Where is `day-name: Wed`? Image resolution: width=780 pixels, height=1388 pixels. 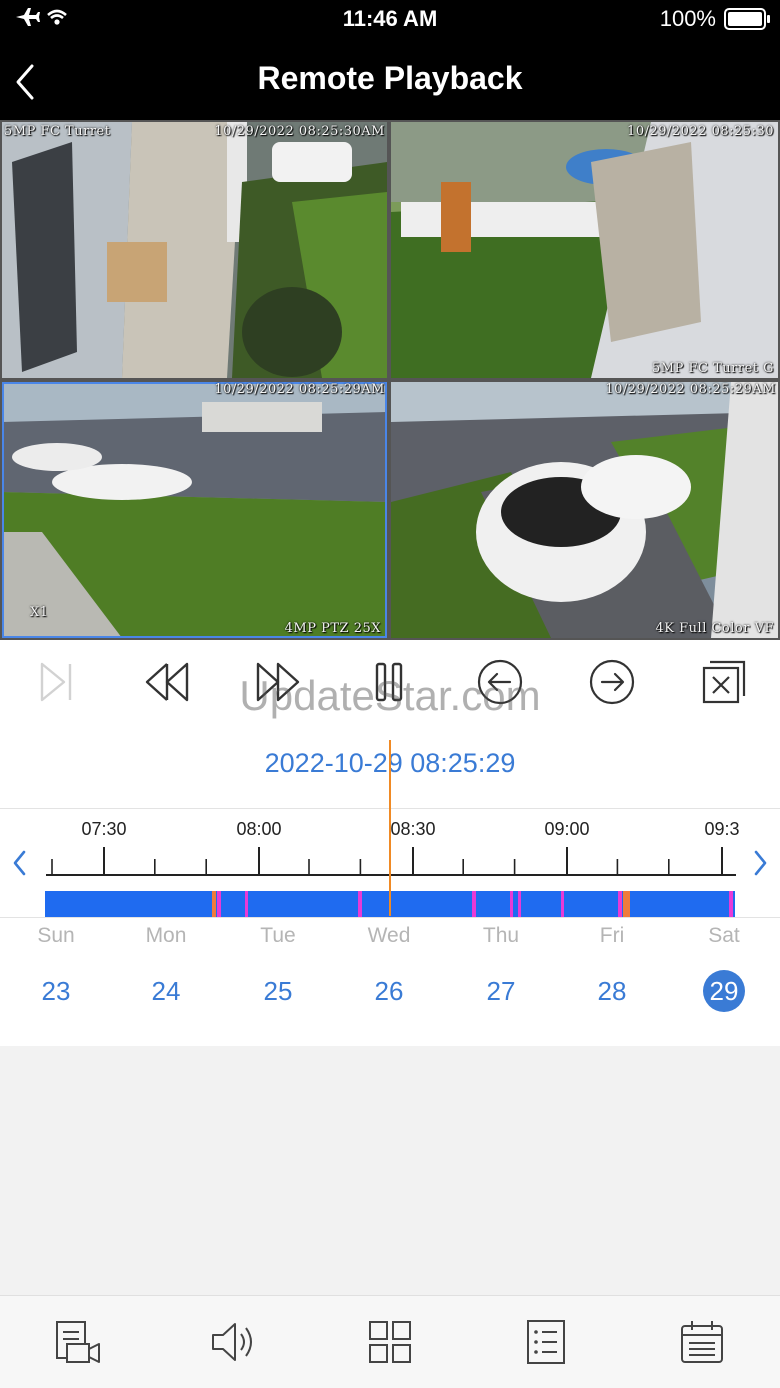
day-name: Wed is located at coordinates (389, 935).